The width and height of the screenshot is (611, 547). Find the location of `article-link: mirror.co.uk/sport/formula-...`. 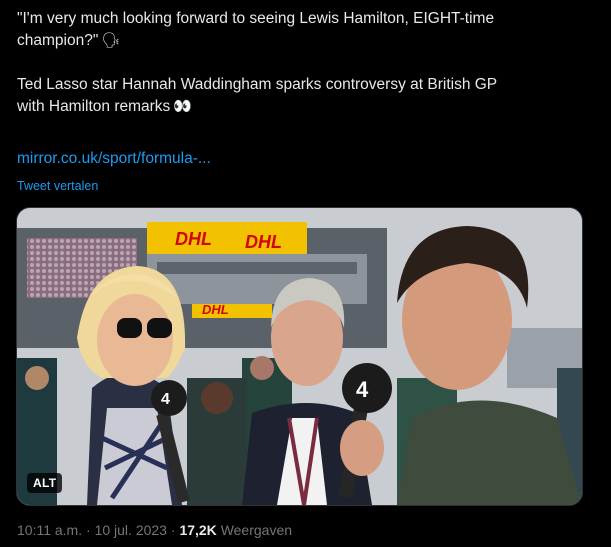

article-link: mirror.co.uk/sport/formula-... is located at coordinates (114, 159).